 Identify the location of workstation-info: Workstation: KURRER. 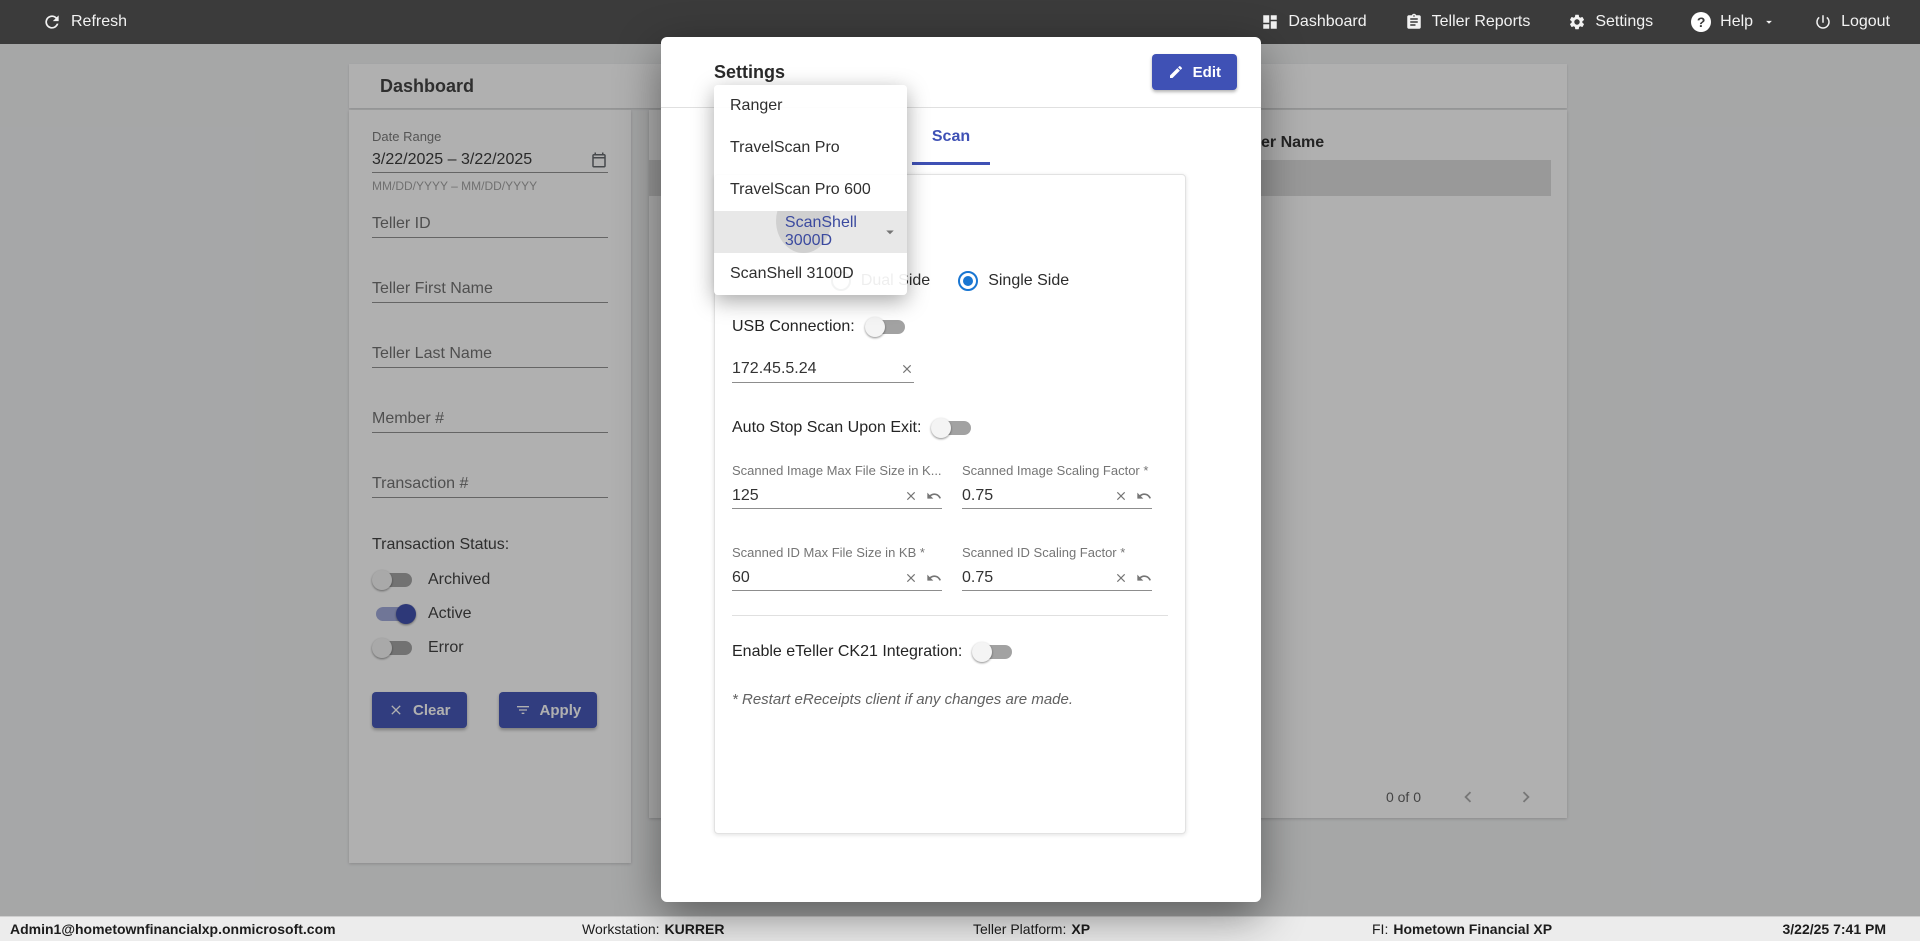
(653, 929).